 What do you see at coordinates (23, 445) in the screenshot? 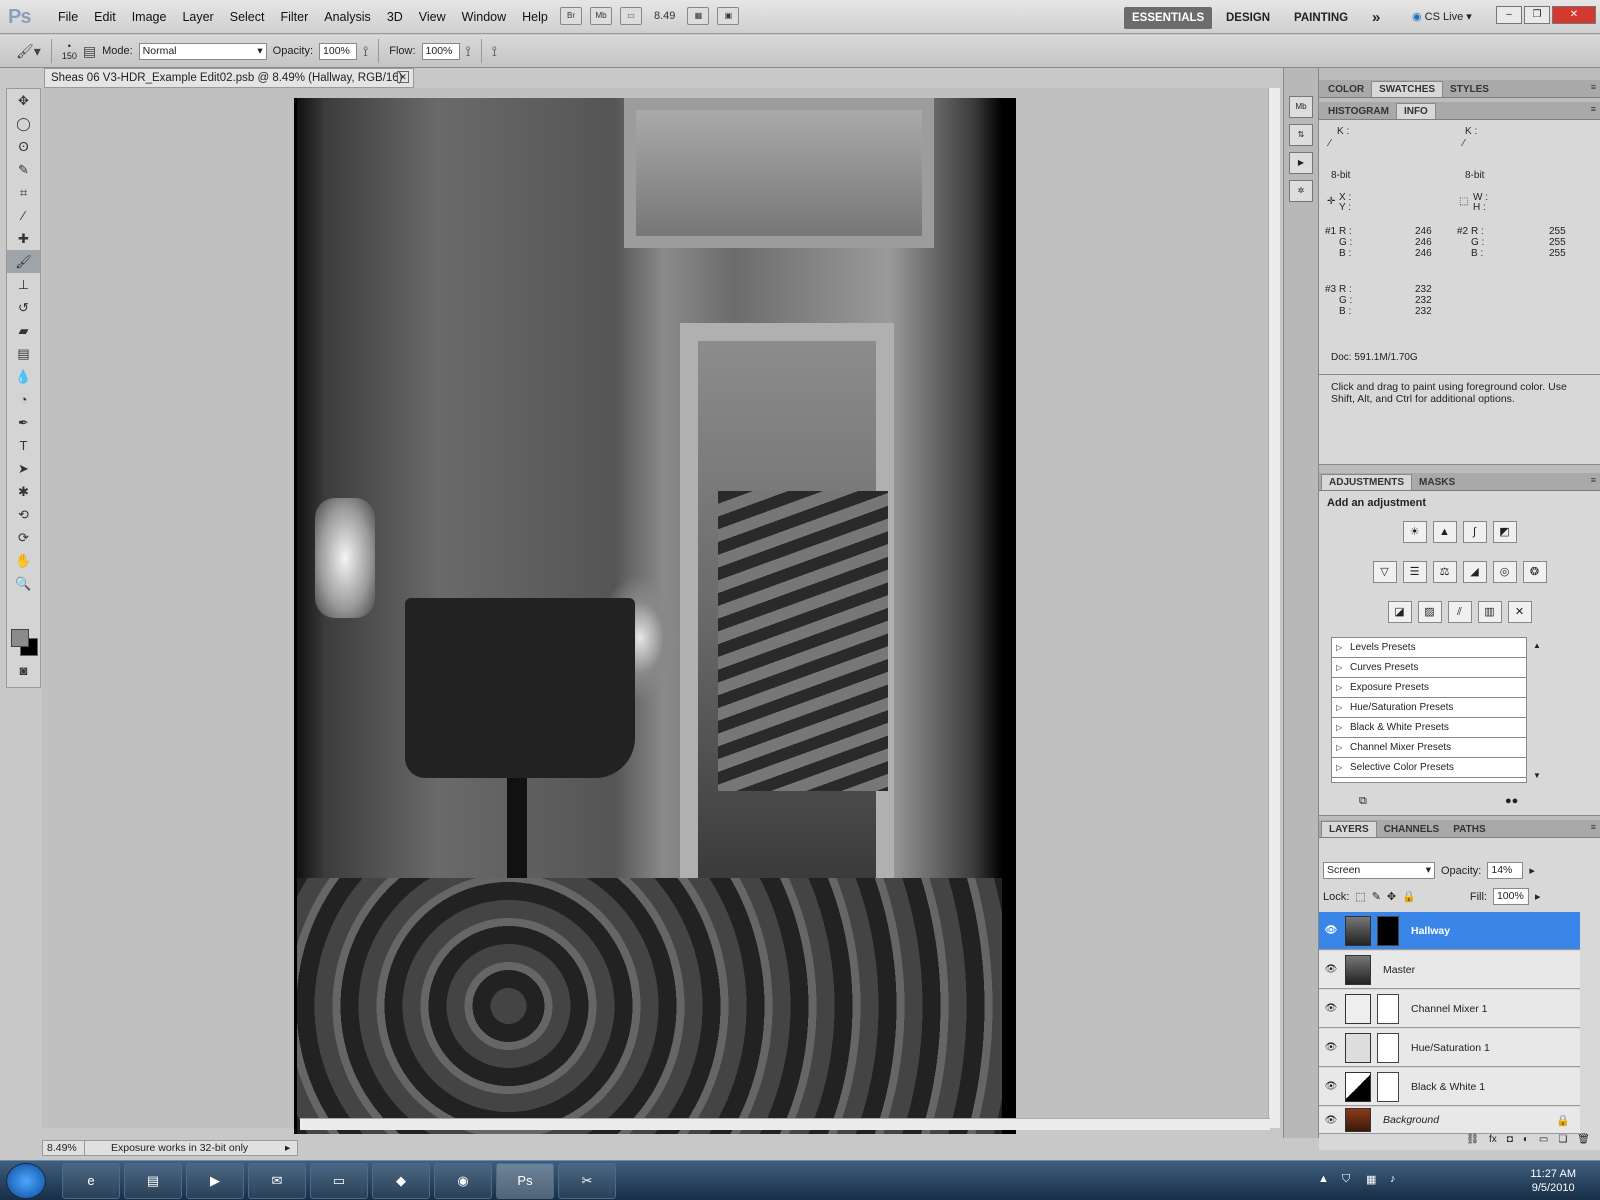
I see `type-tool-icon: T` at bounding box center [23, 445].